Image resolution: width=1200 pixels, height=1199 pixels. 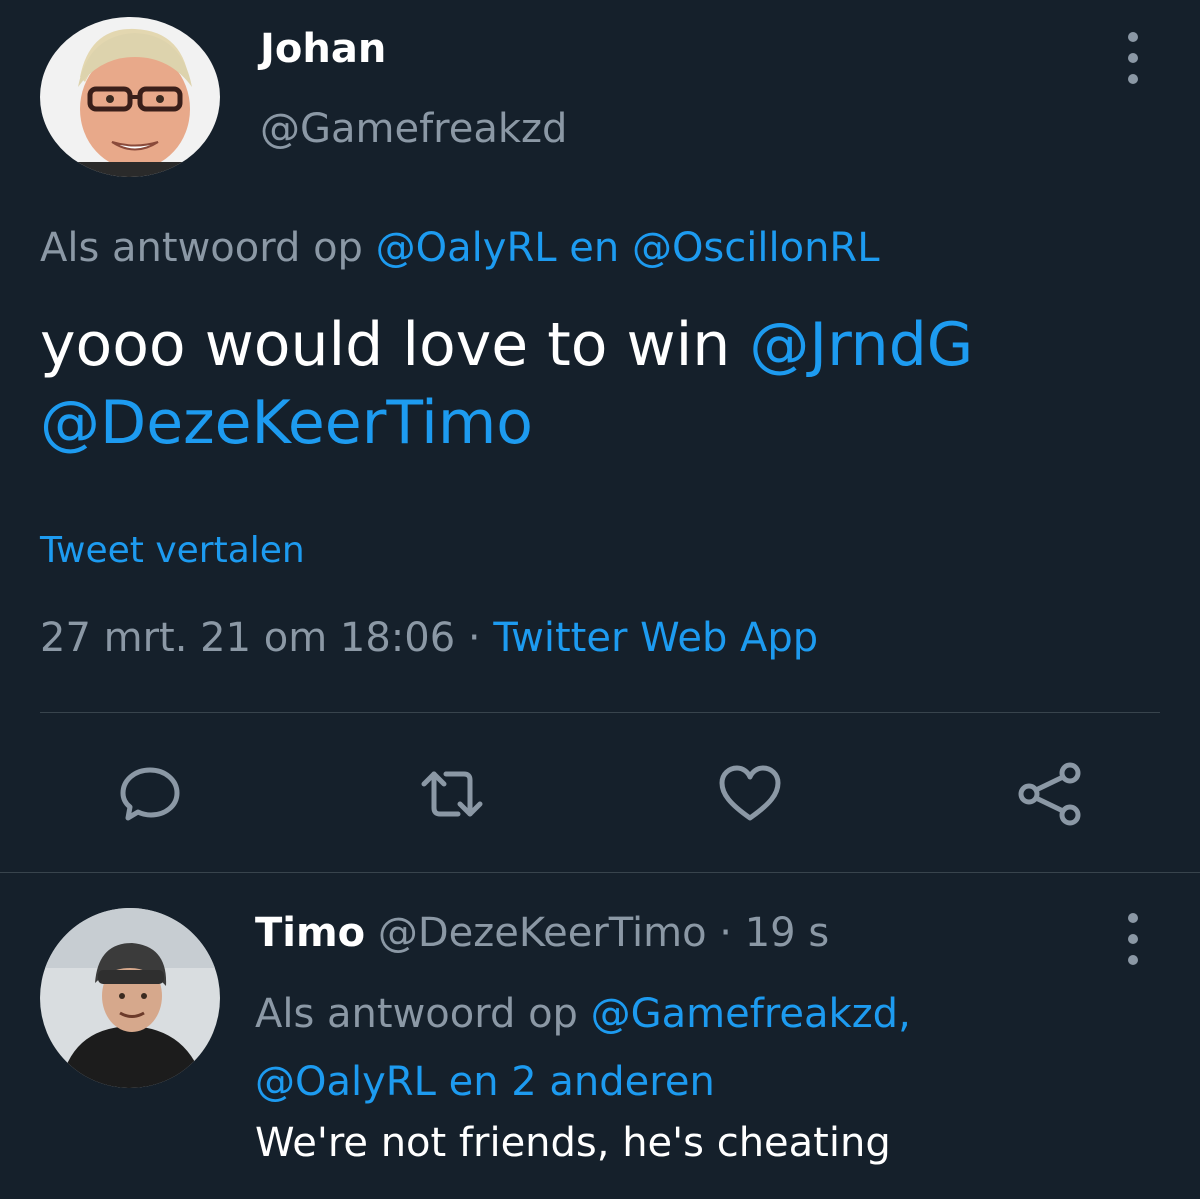 What do you see at coordinates (751, 1014) in the screenshot?
I see `mention-link: @Gamefreakzd,` at bounding box center [751, 1014].